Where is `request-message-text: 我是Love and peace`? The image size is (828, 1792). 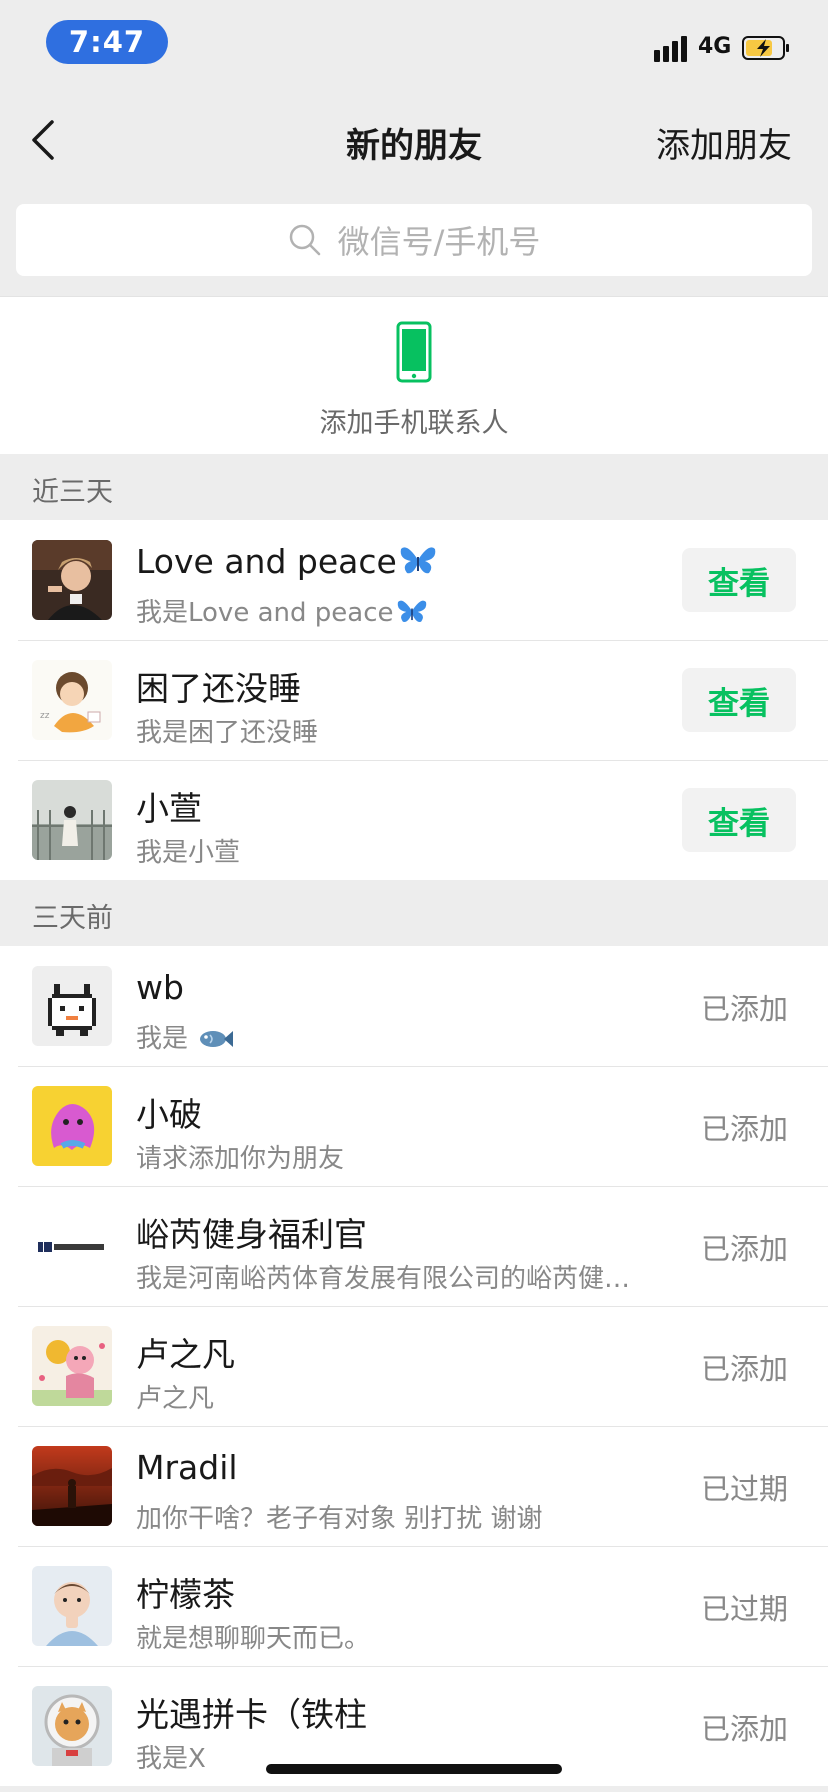 request-message-text: 我是Love and peace is located at coordinates (265, 613).